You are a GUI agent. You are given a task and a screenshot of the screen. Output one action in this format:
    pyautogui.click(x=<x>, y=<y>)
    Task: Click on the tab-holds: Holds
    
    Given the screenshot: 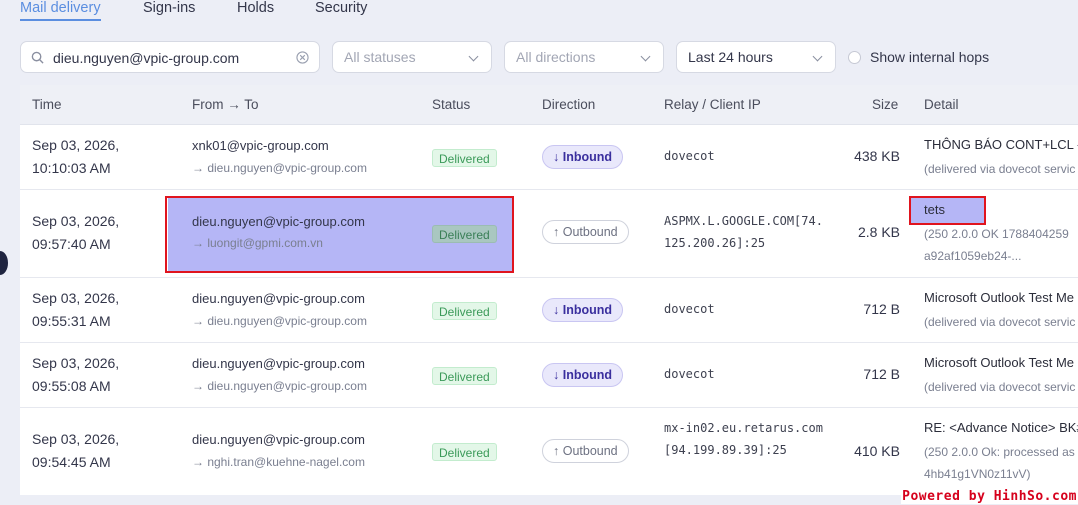 What is the action you would take?
    pyautogui.click(x=255, y=11)
    